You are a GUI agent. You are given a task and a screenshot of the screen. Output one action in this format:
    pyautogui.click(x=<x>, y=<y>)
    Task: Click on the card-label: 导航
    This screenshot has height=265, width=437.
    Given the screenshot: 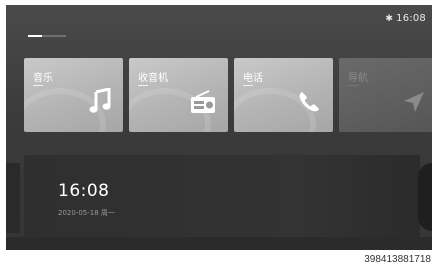 What is the action you would take?
    pyautogui.click(x=358, y=78)
    